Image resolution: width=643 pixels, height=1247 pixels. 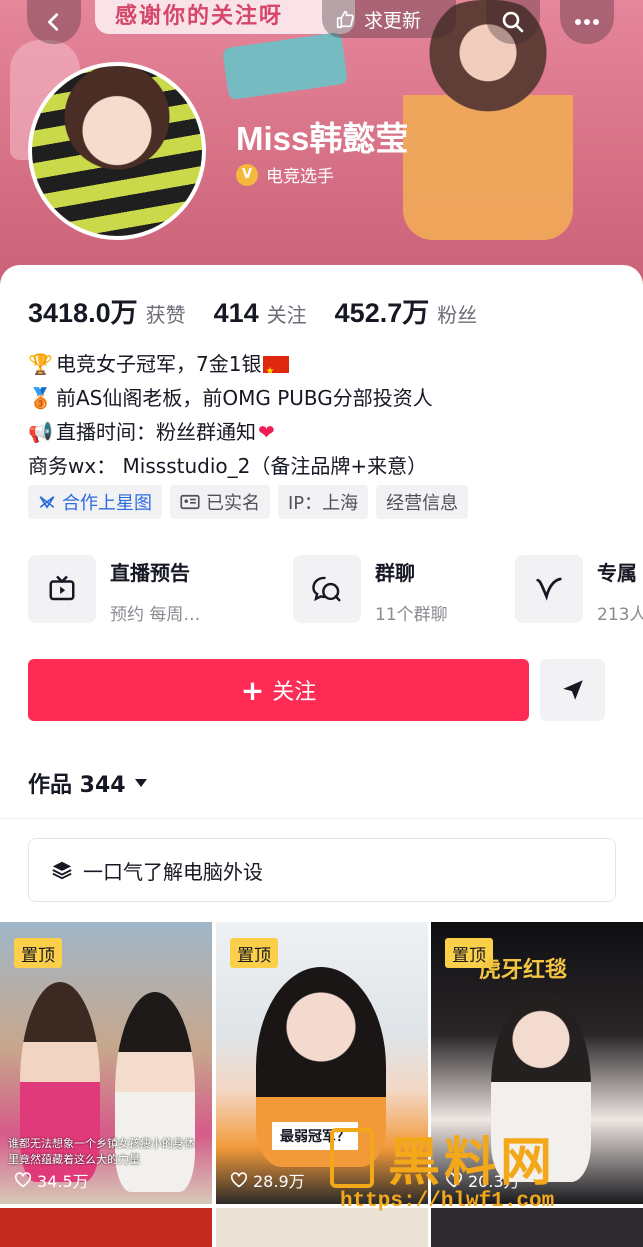 What do you see at coordinates (159, 364) in the screenshot?
I see `bio-text: 电竞女子冠军，7金1银` at bounding box center [159, 364].